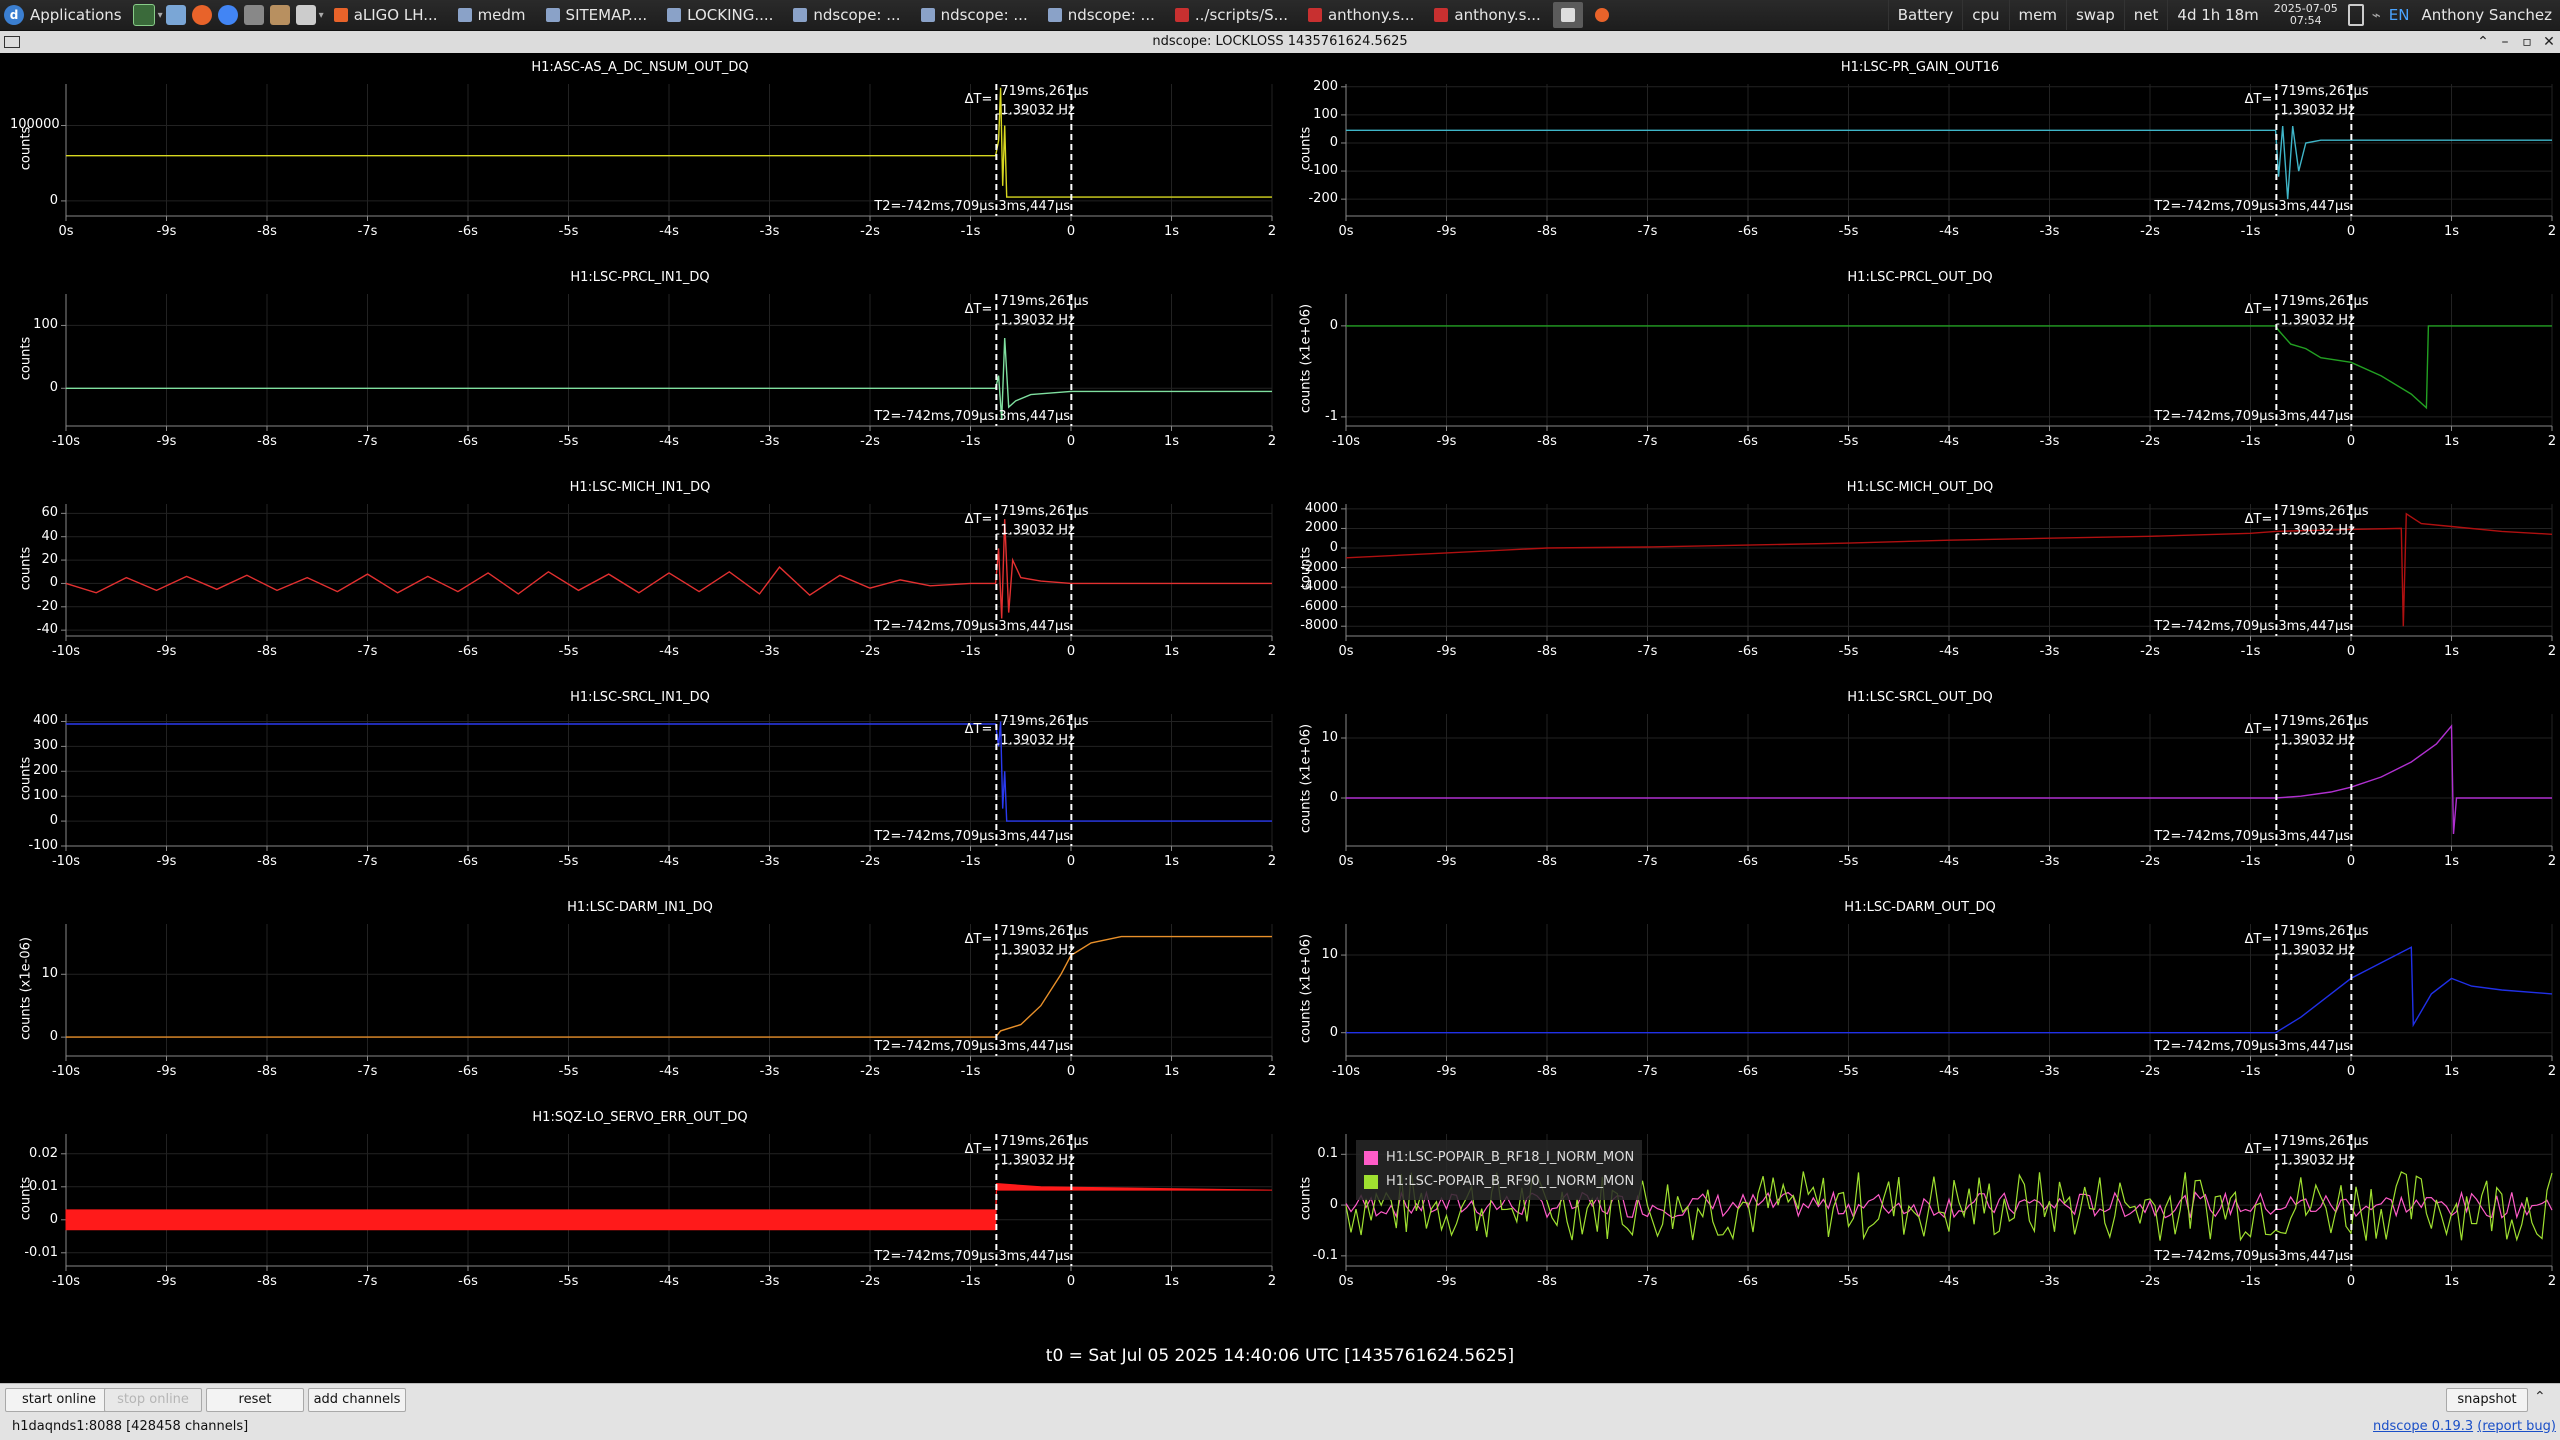 The height and width of the screenshot is (1440, 2560). I want to click on share-icon, so click(253, 15).